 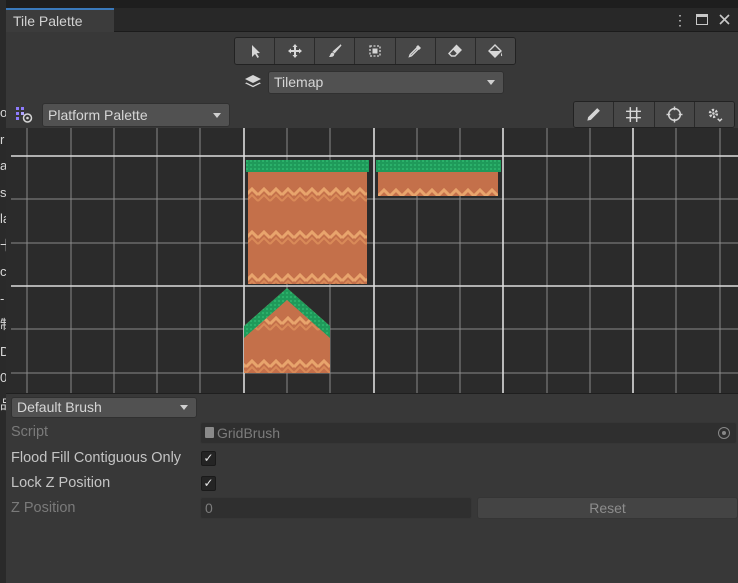 I want to click on script-field: GridBrush, so click(x=468, y=433).